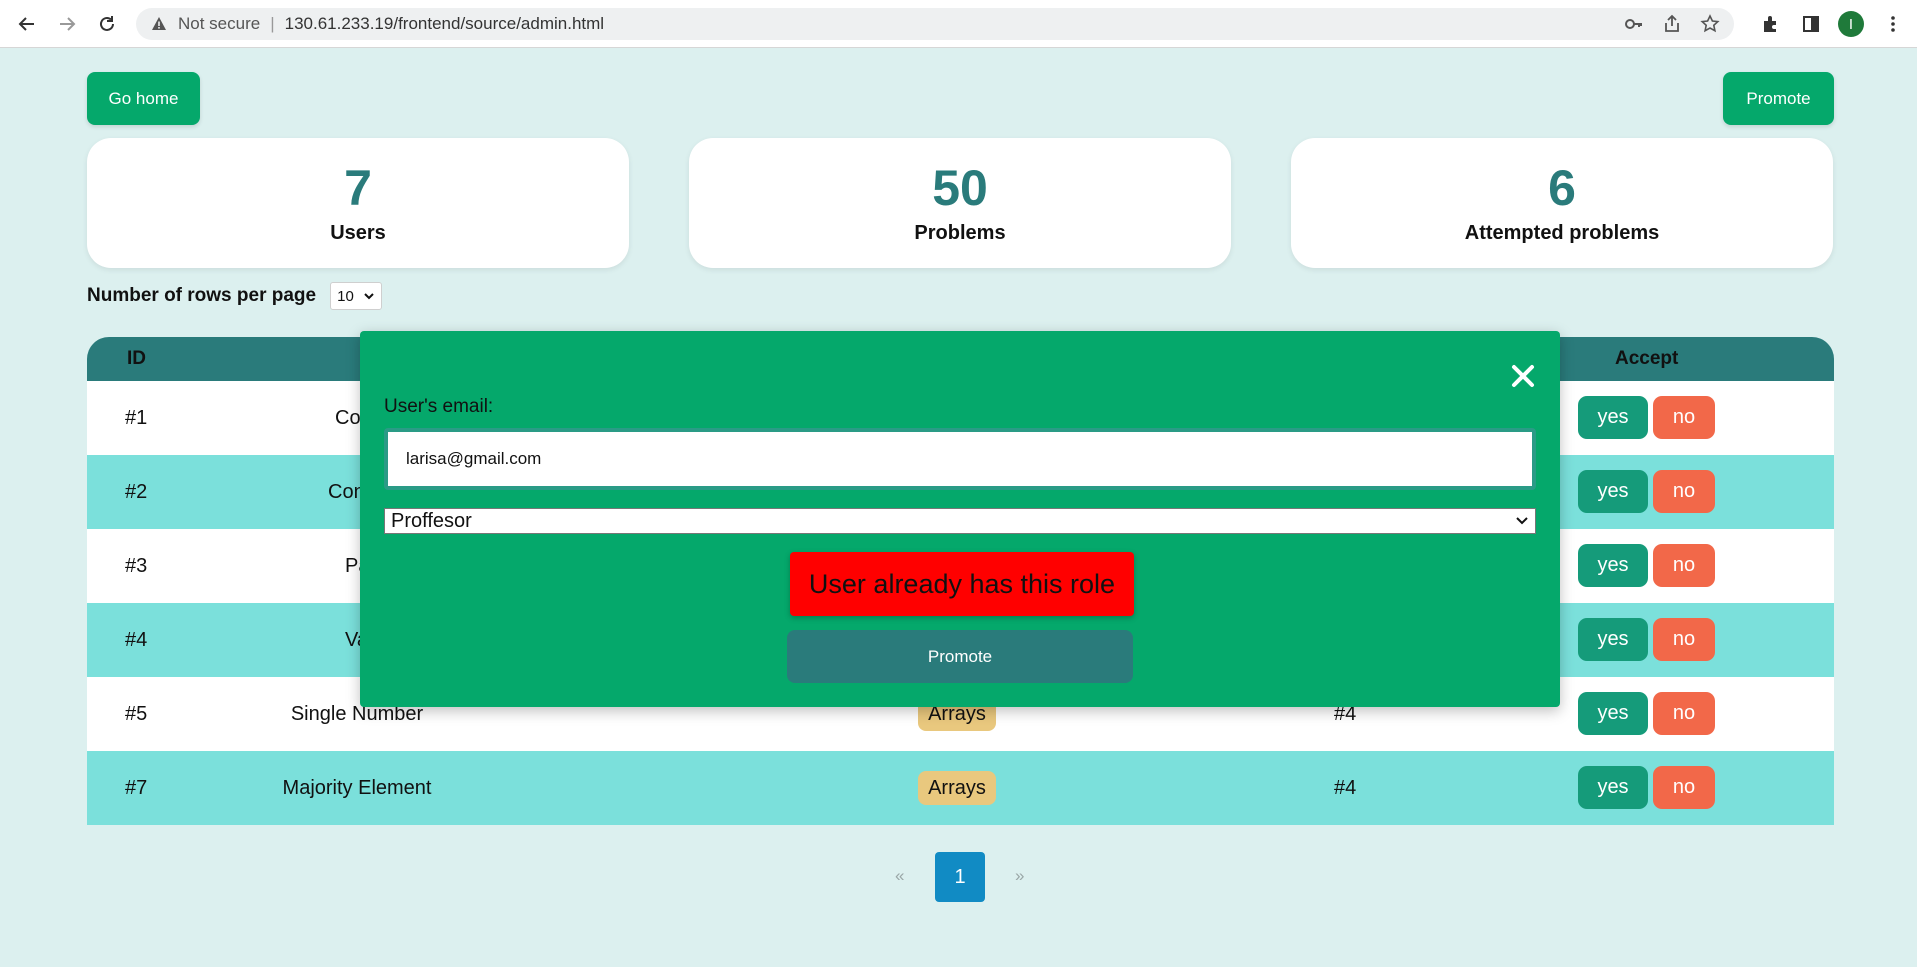 Image resolution: width=1917 pixels, height=967 pixels. Describe the element at coordinates (27, 24) in the screenshot. I see `back-icon` at that location.